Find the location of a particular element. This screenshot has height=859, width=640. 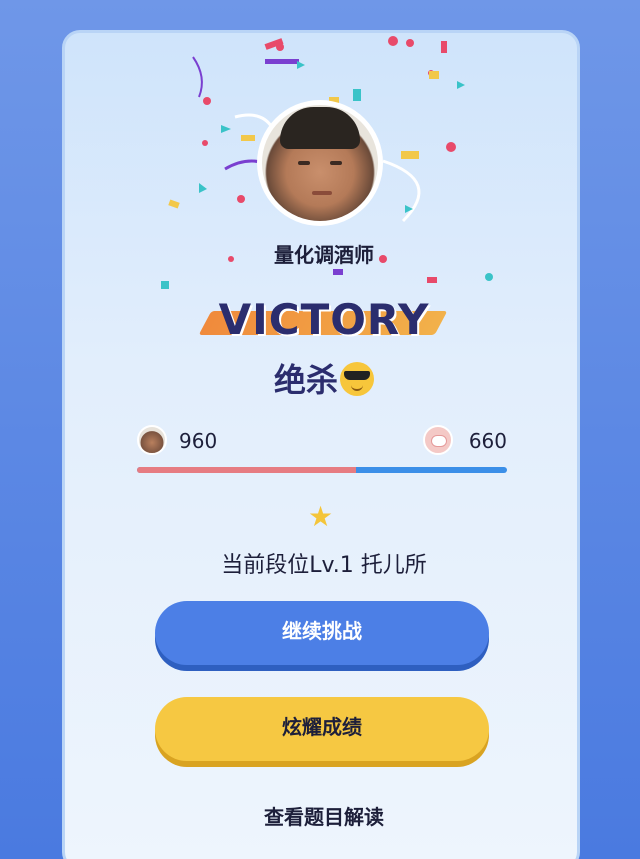

score-comparison-bar is located at coordinates (322, 470).